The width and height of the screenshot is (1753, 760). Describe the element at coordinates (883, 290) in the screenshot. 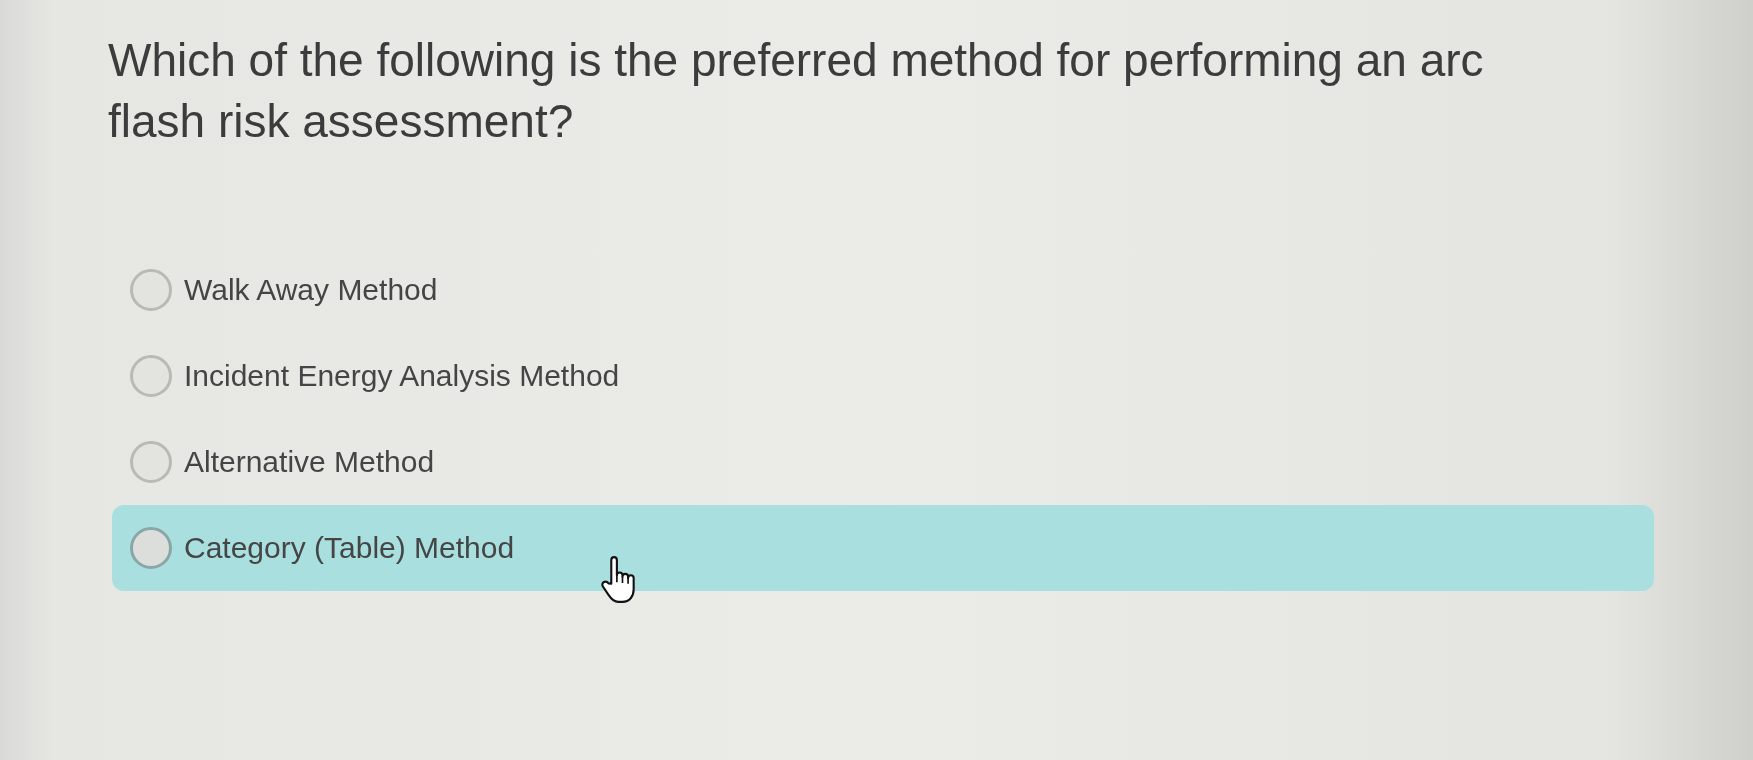

I see `answer-option: Walk Away Method` at that location.